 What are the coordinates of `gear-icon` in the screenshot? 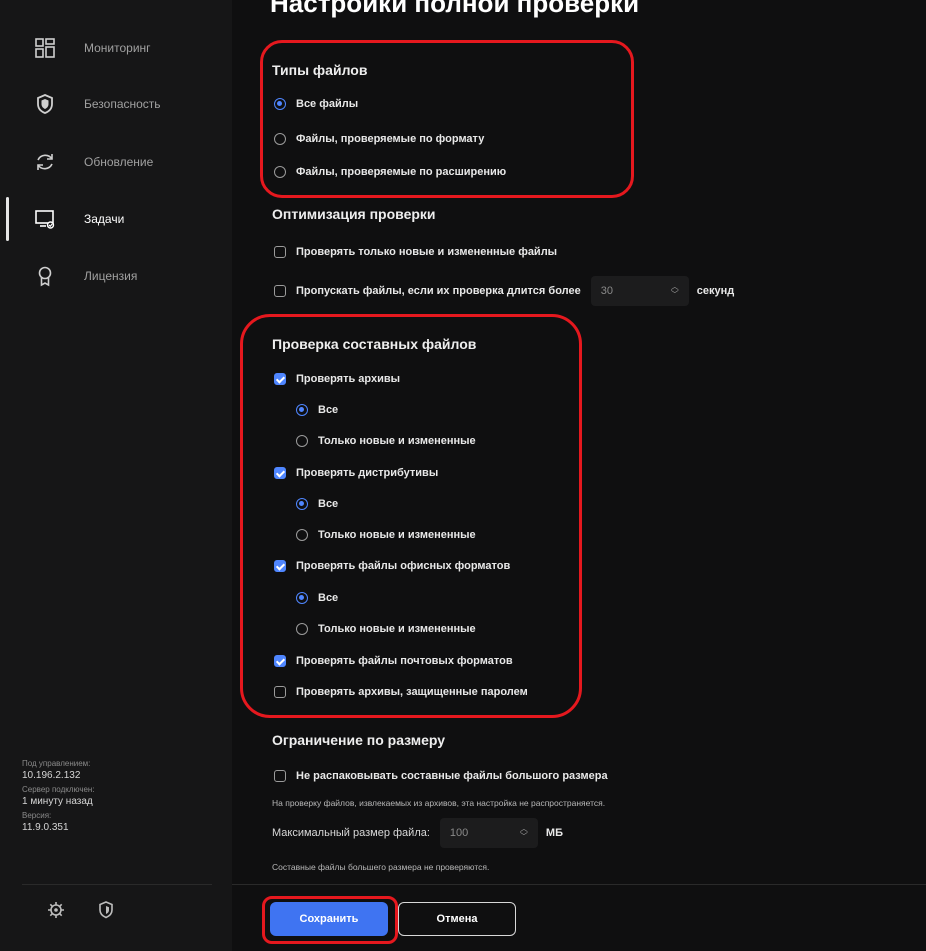 It's located at (56, 910).